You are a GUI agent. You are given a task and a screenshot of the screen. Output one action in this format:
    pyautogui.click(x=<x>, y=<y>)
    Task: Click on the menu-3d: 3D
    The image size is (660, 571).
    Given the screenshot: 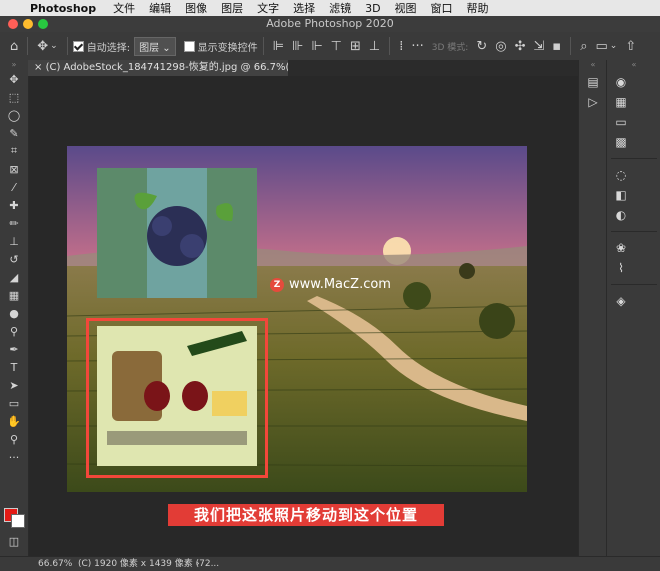 What is the action you would take?
    pyautogui.click(x=372, y=8)
    